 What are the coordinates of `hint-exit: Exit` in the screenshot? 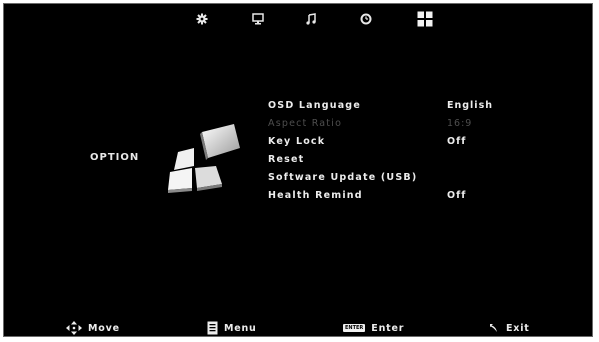 It's located at (509, 328).